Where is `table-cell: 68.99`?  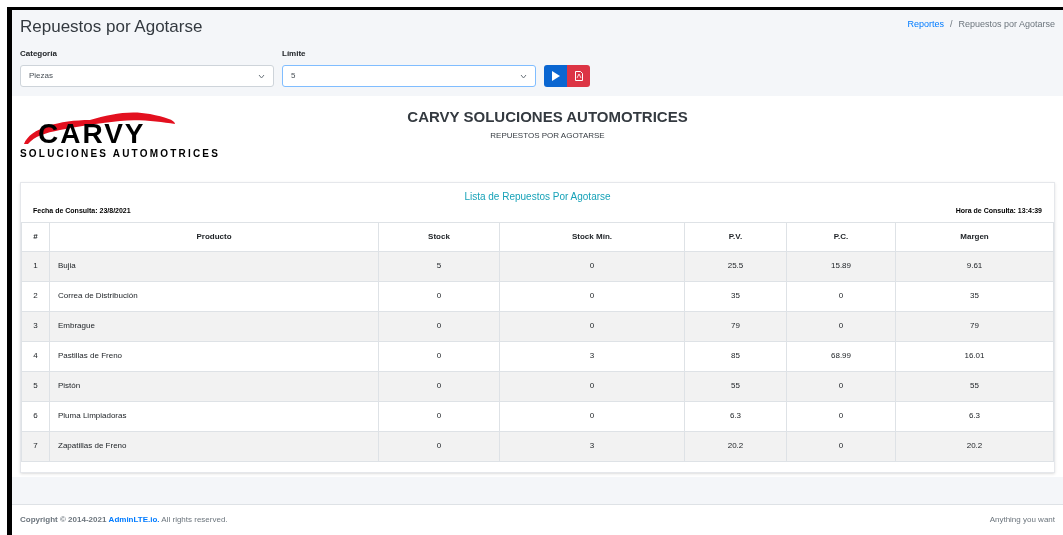
table-cell: 68.99 is located at coordinates (841, 356).